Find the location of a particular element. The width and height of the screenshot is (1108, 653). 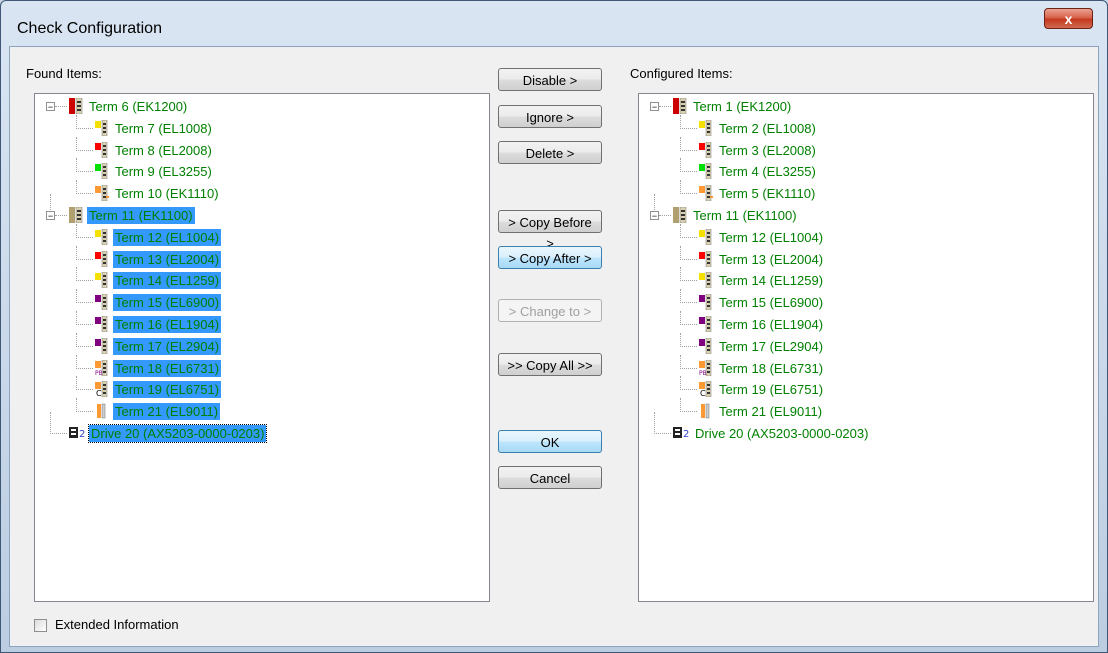

terminal-purple-icon is located at coordinates (102, 346).